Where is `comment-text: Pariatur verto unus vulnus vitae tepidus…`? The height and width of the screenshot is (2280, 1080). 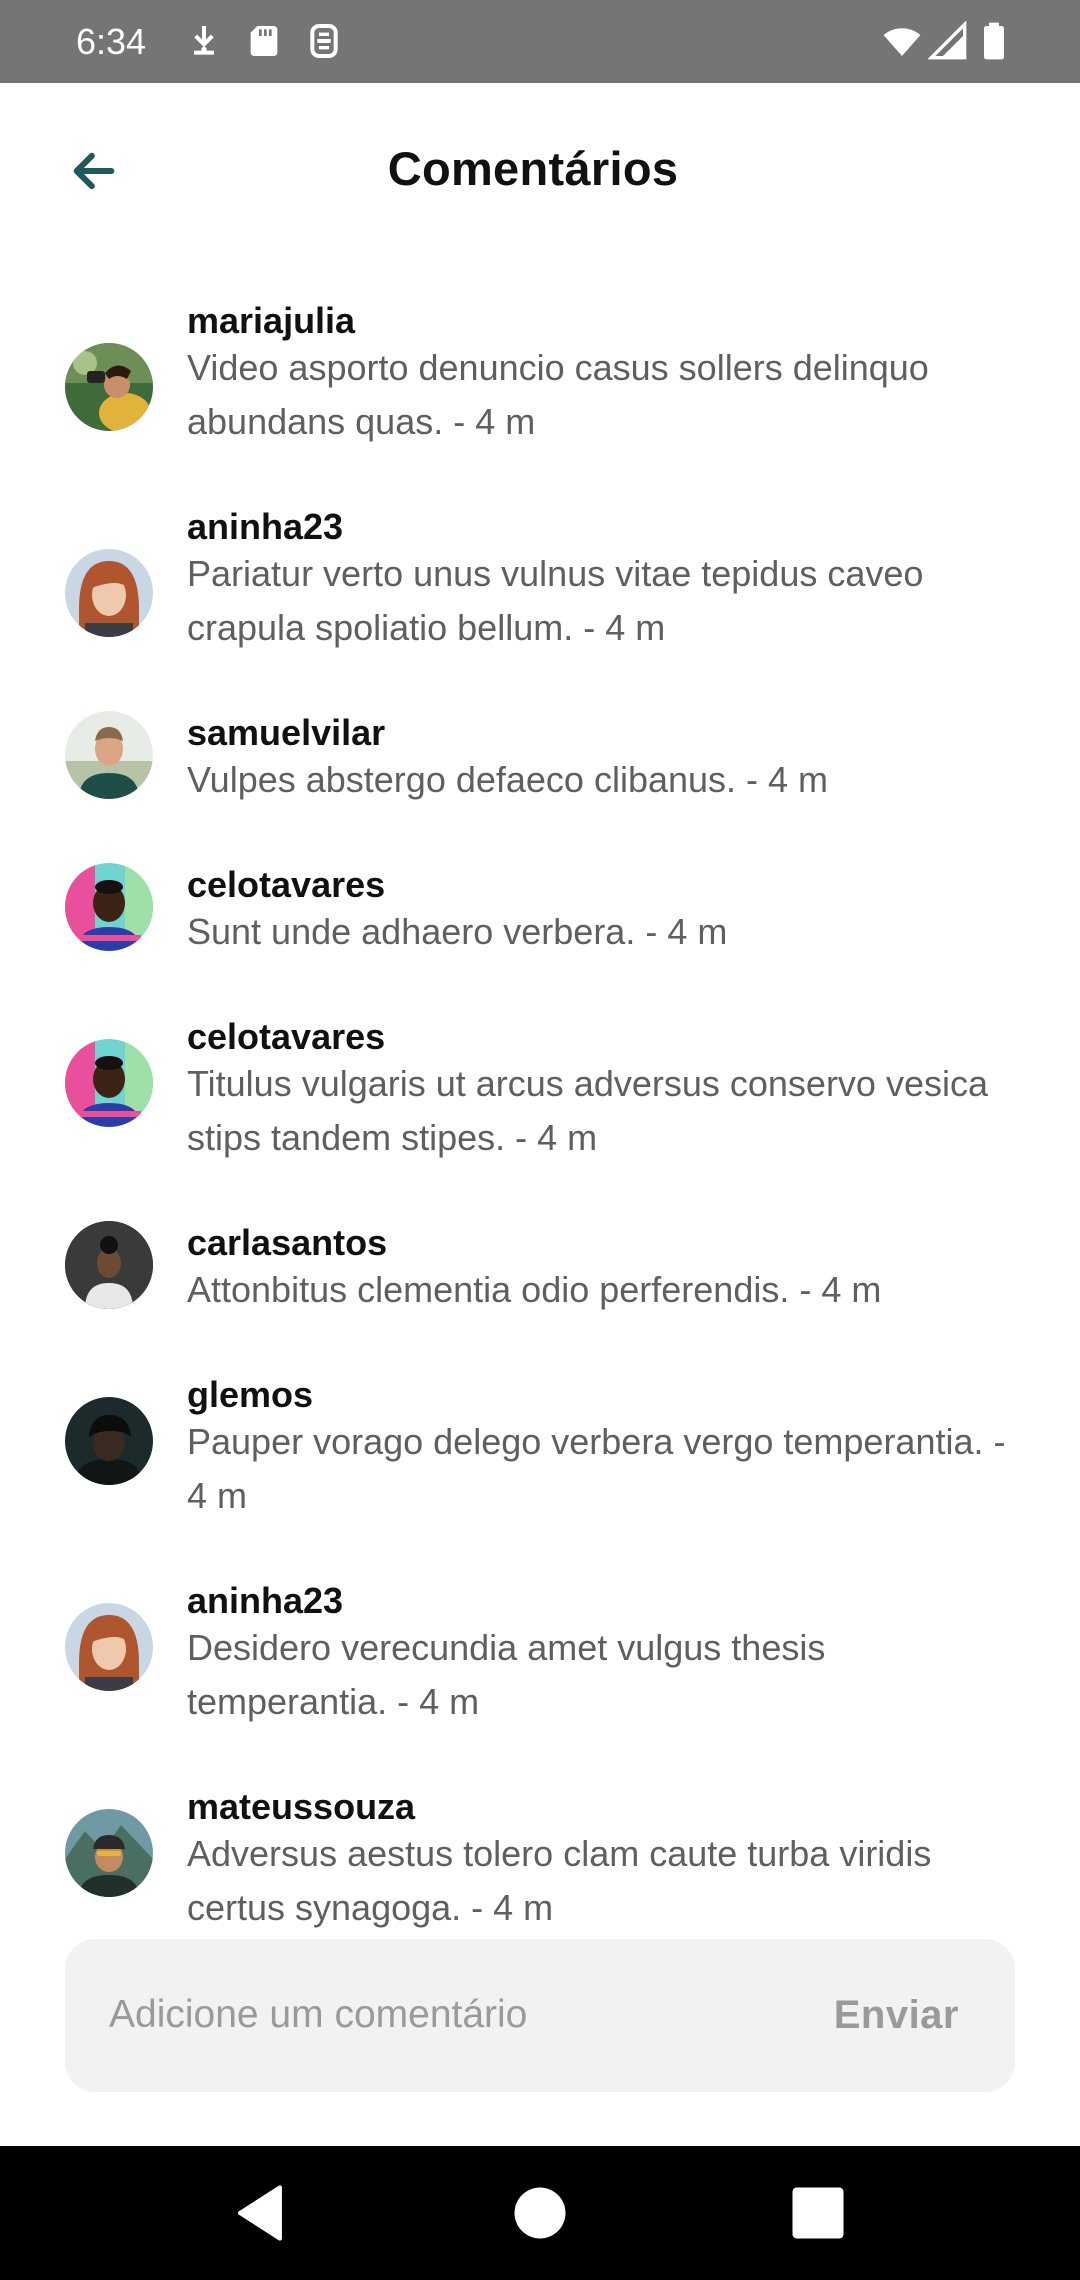 comment-text: Pariatur verto unus vulnus vitae tepidus… is located at coordinates (555, 600).